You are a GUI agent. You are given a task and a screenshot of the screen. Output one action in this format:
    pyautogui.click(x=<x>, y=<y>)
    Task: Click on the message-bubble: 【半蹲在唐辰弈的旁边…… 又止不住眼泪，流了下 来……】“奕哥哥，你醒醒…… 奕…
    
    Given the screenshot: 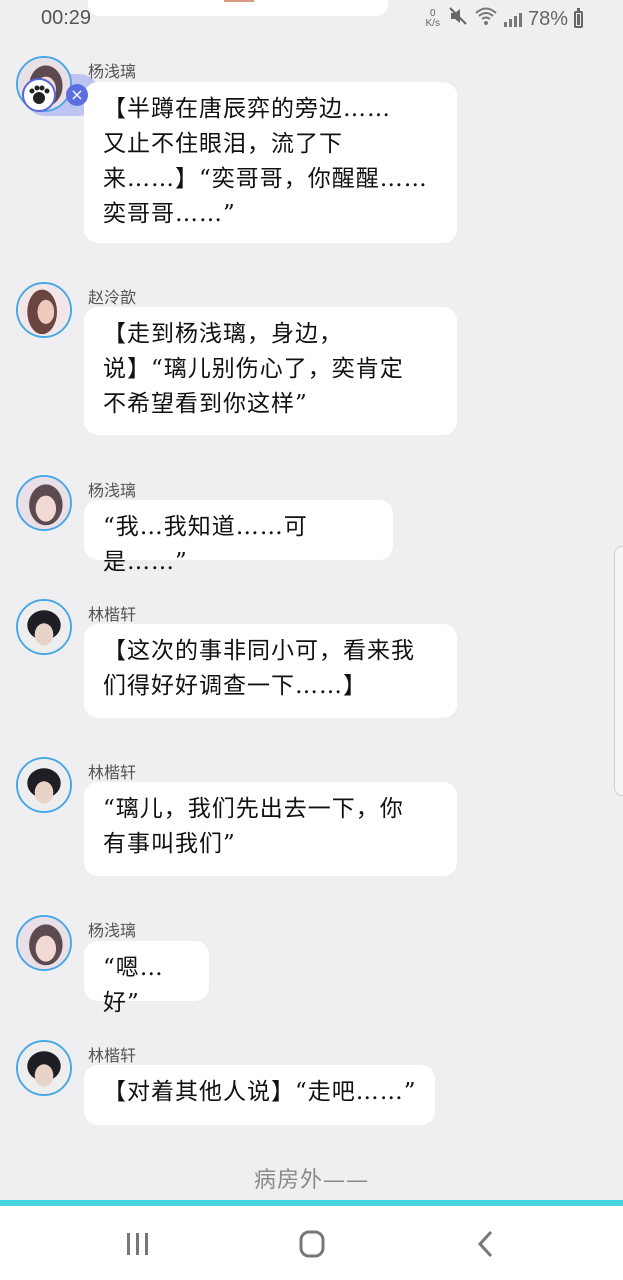 What is the action you would take?
    pyautogui.click(x=270, y=162)
    